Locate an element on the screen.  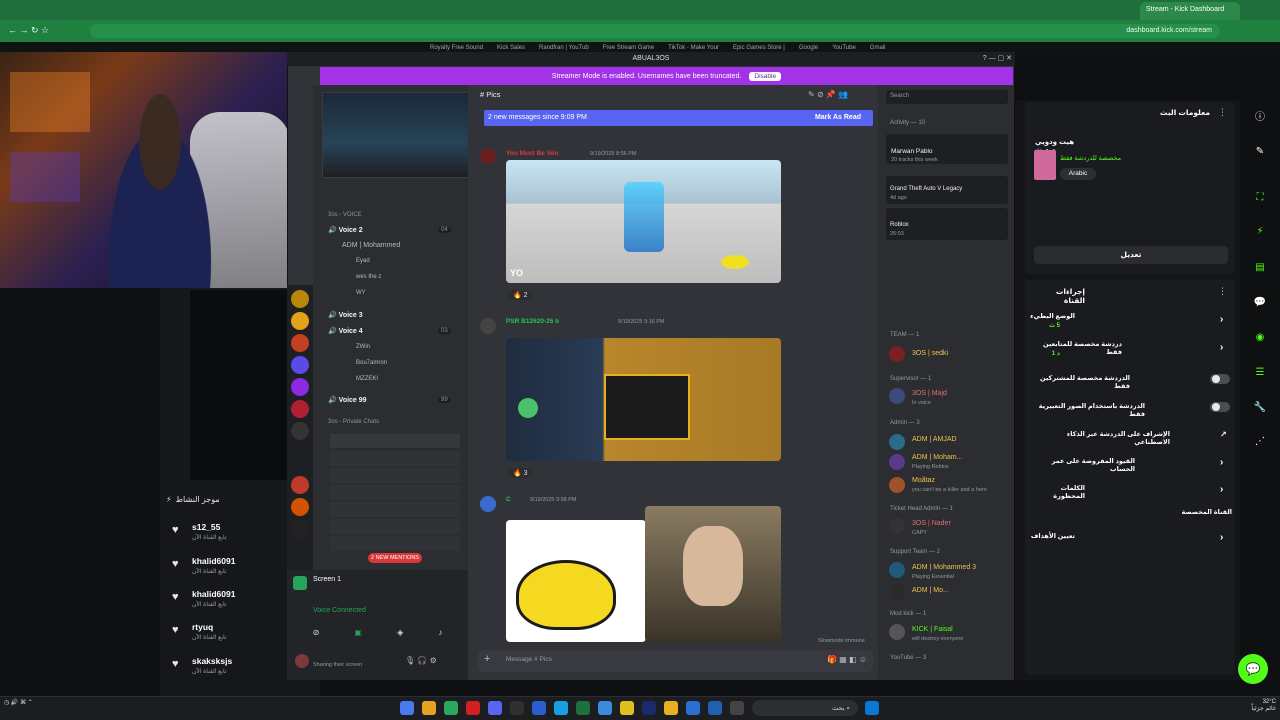
gear-icon: ⚙ is located at coordinates (433, 660).